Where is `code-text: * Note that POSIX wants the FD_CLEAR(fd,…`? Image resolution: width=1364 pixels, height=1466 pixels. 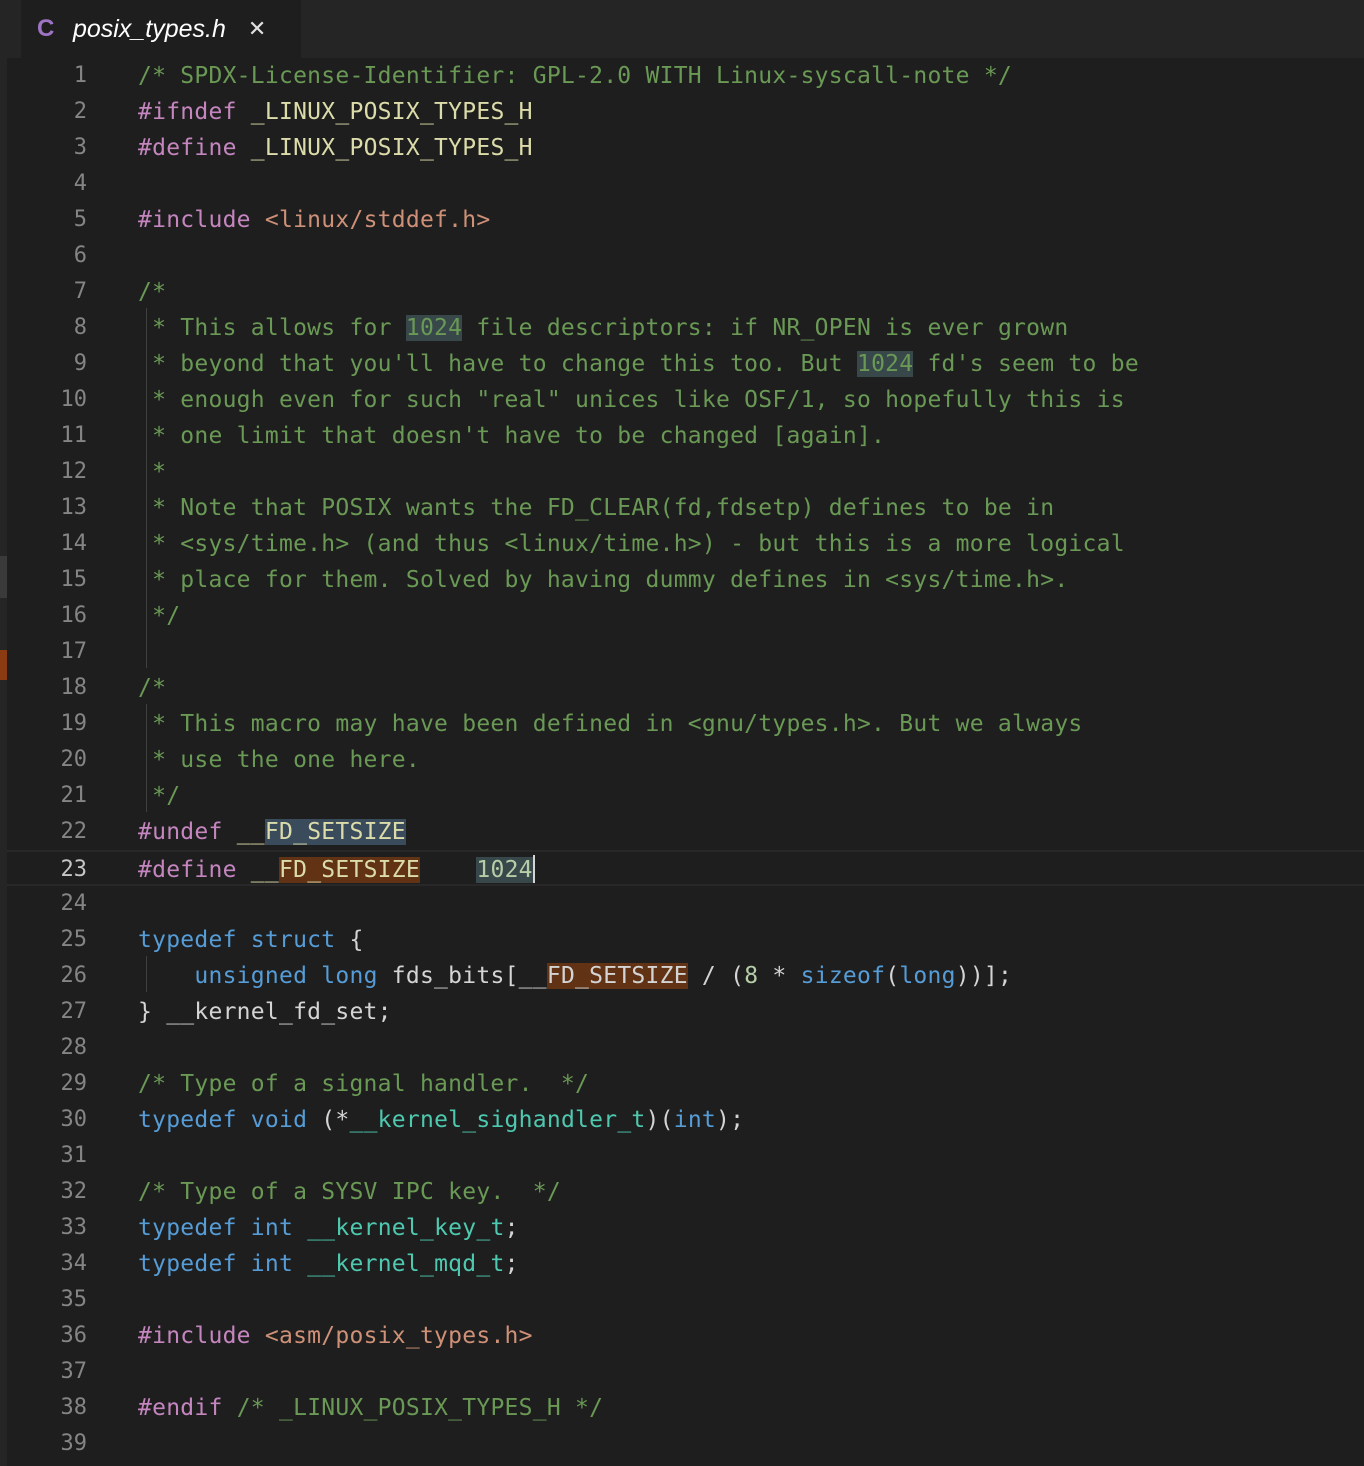 code-text: * Note that POSIX wants the FD_CLEAR(fd,… is located at coordinates (596, 508).